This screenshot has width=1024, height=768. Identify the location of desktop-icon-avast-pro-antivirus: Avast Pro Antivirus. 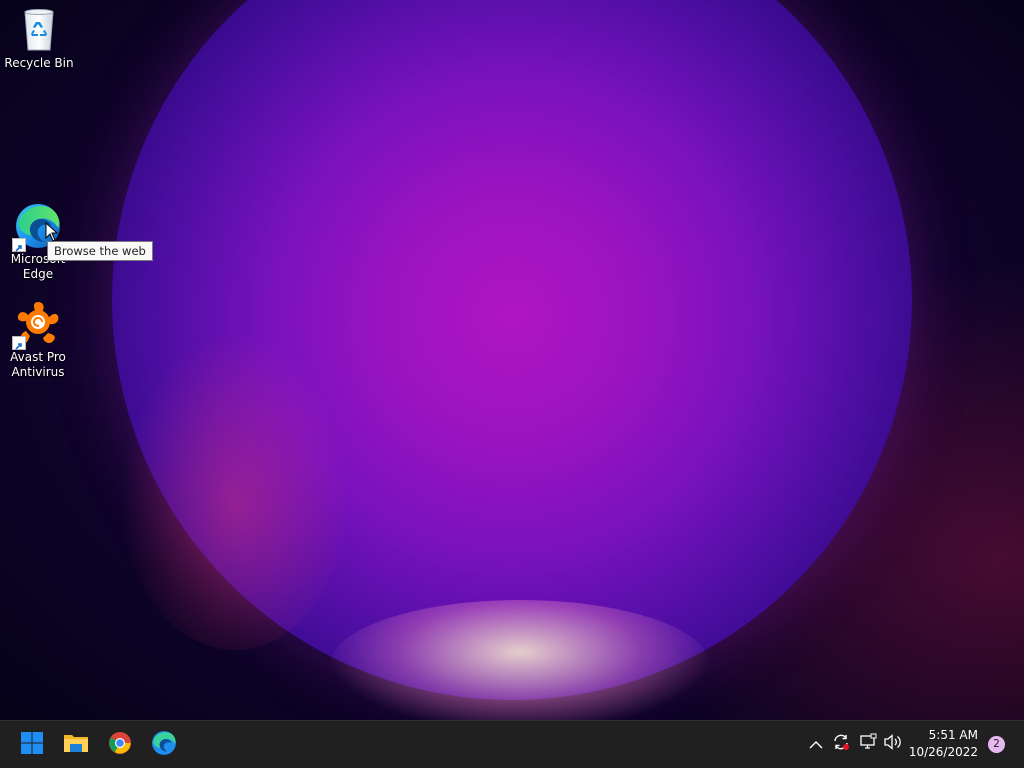
(38, 340).